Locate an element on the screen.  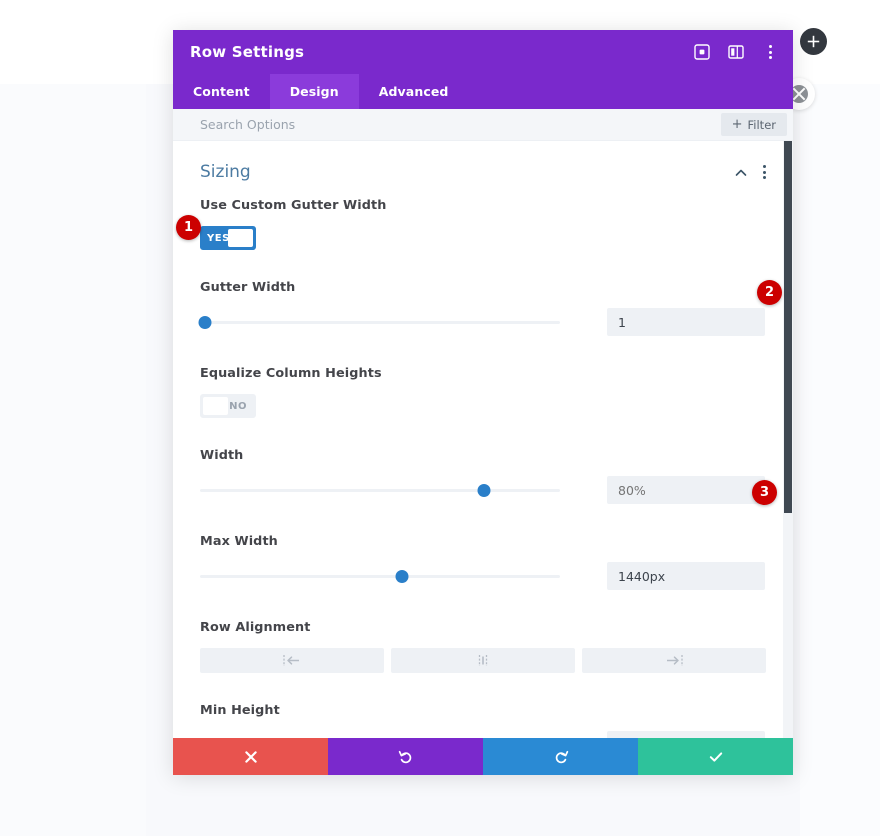
undo-button is located at coordinates (405, 756).